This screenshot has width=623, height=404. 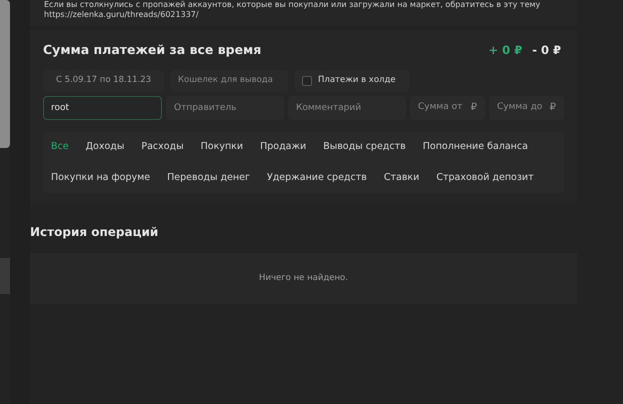 What do you see at coordinates (364, 147) in the screenshot?
I see `filter-tab: Выводы средств` at bounding box center [364, 147].